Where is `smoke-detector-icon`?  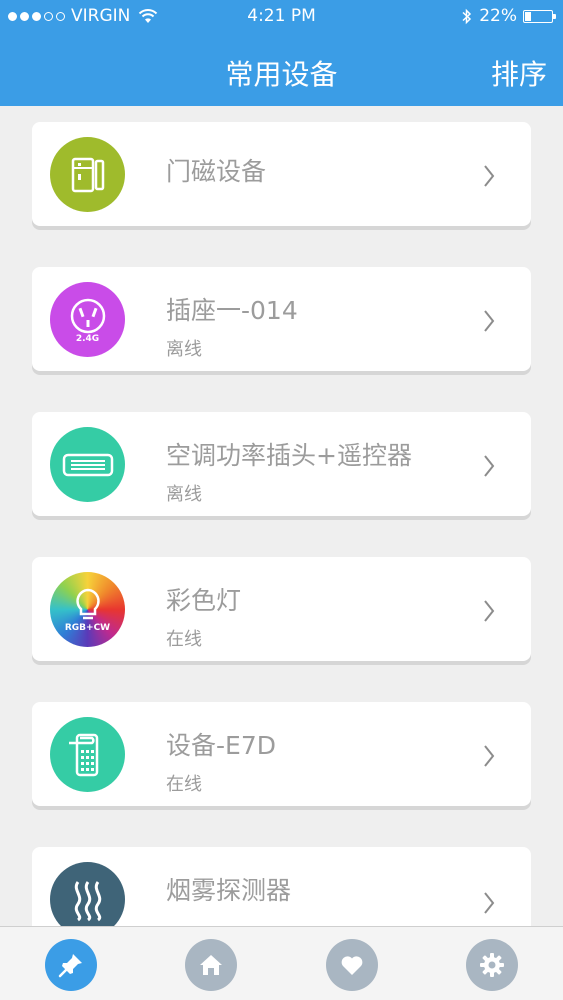
smoke-detector-icon is located at coordinates (87, 894).